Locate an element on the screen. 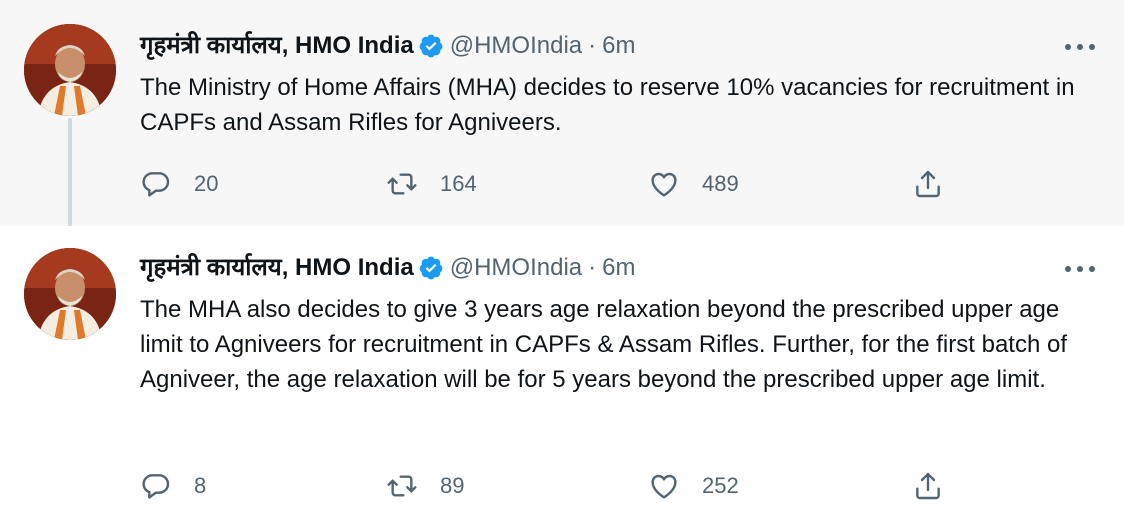  tweet-actions: 20 164 489 is located at coordinates (550, 184).